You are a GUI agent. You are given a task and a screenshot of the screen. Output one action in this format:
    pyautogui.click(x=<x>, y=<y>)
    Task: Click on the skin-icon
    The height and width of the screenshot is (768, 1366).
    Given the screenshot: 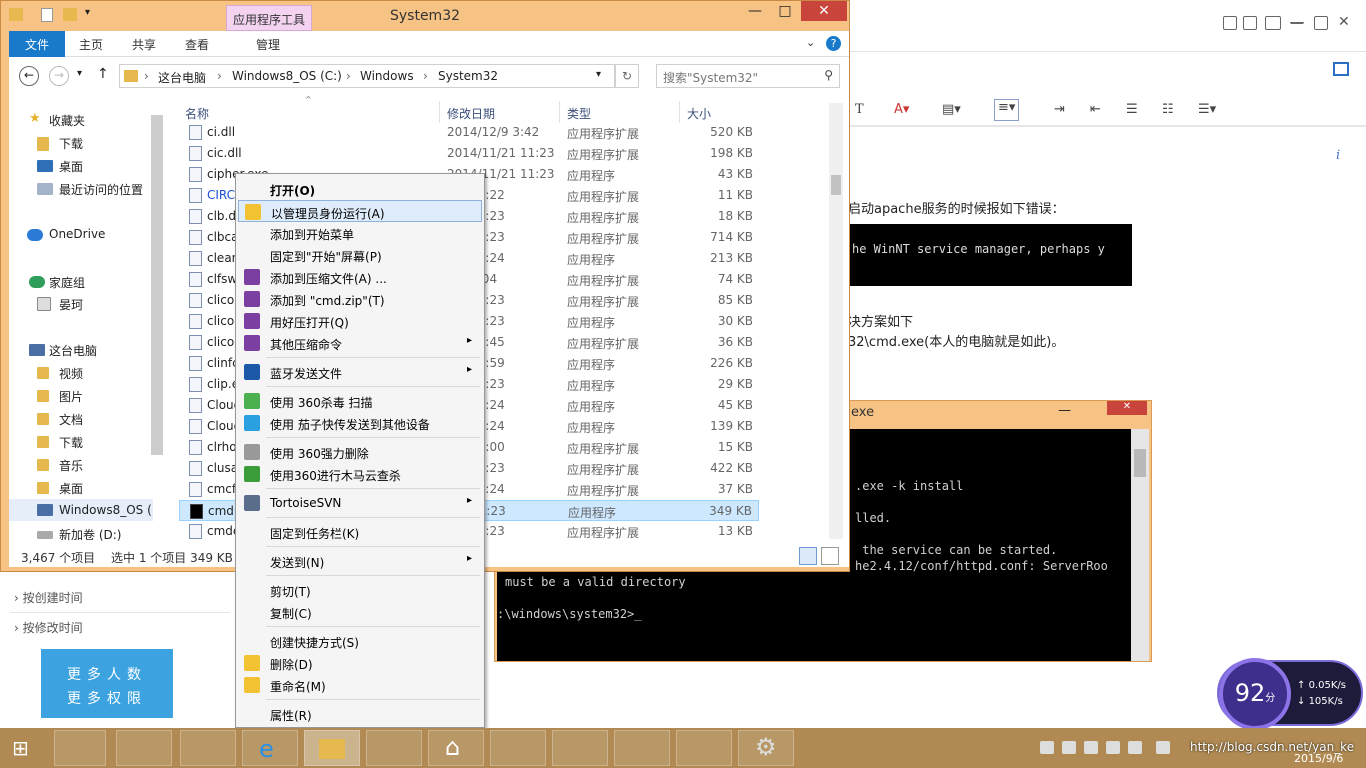 What is the action you would take?
    pyautogui.click(x=1273, y=23)
    